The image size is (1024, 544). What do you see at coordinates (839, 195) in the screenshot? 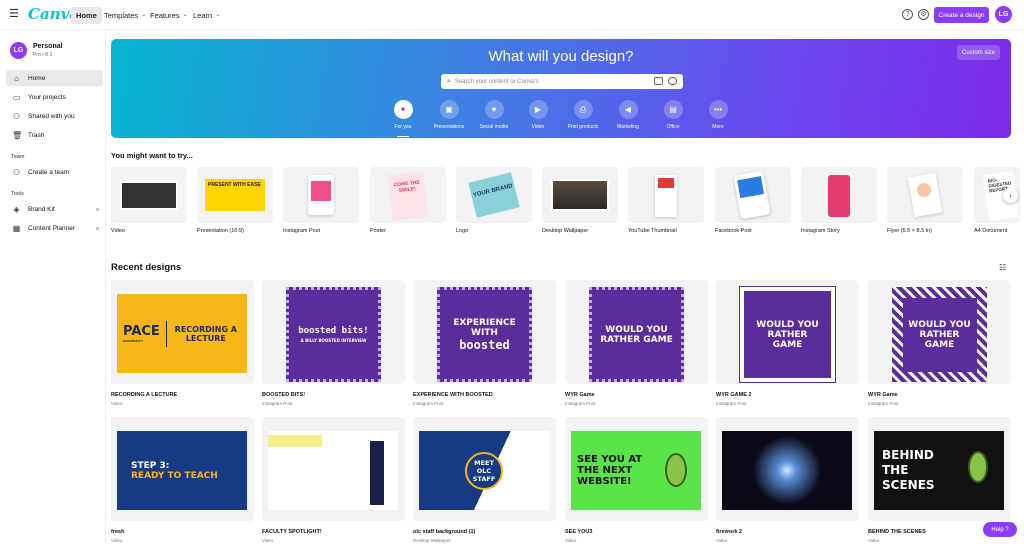
I see `try-card-instagram-story` at bounding box center [839, 195].